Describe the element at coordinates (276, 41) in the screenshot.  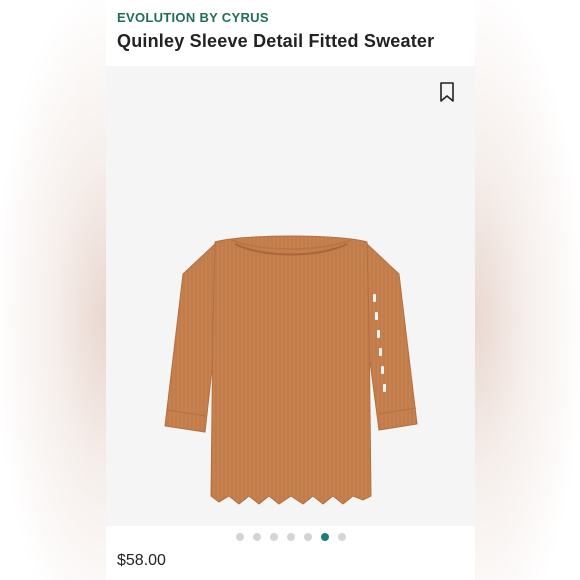
I see `product-title: Quinley Sleeve Detail Fitted Sweater` at that location.